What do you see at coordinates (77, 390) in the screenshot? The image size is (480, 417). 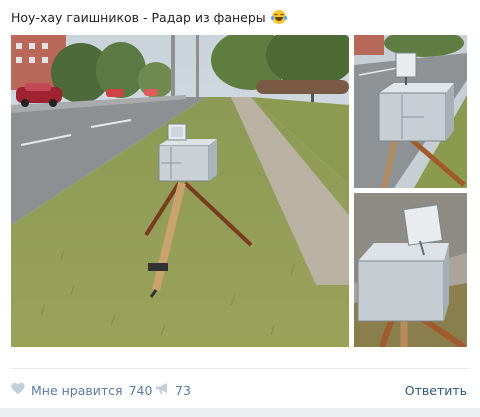 I see `like-label: Мне нравится` at bounding box center [77, 390].